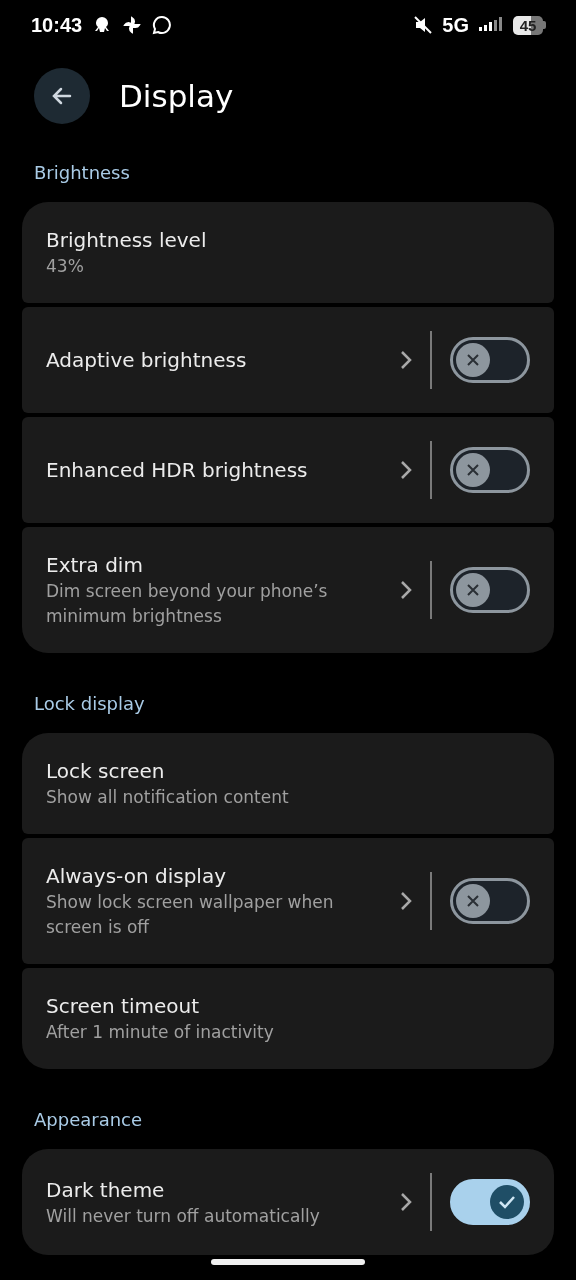 Image resolution: width=576 pixels, height=1280 pixels. I want to click on pinwheel-icon, so click(132, 25).